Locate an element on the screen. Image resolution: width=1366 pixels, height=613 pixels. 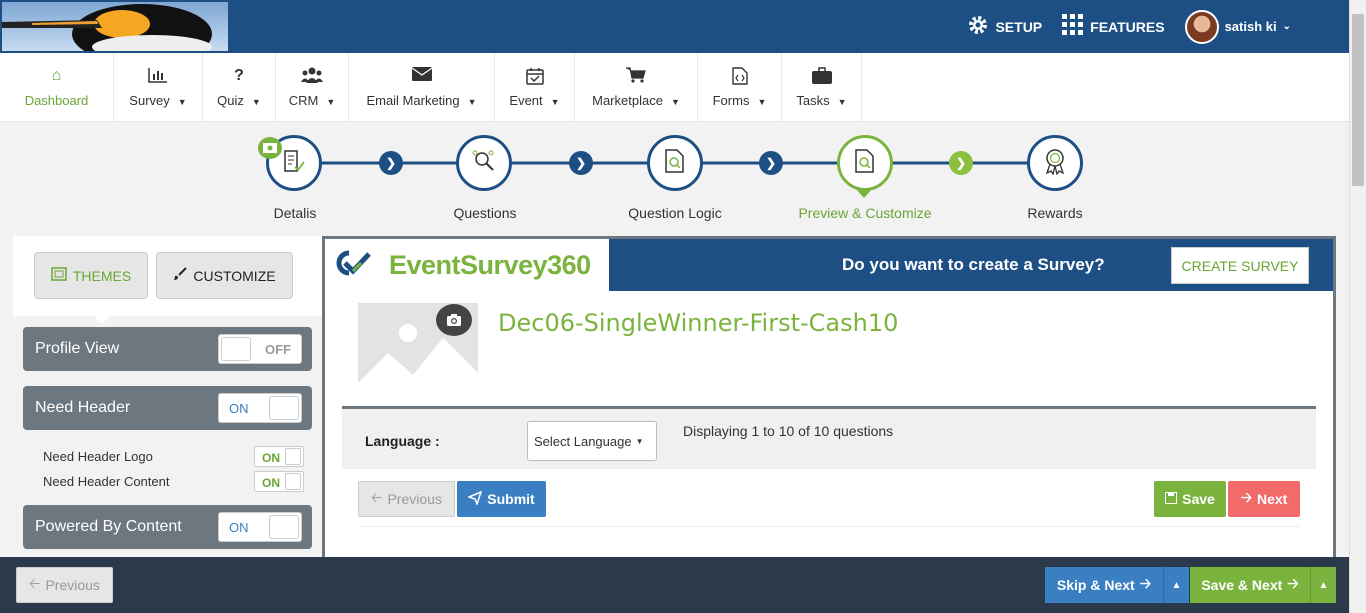
language-select: Select Language ▼ is located at coordinates (592, 441).